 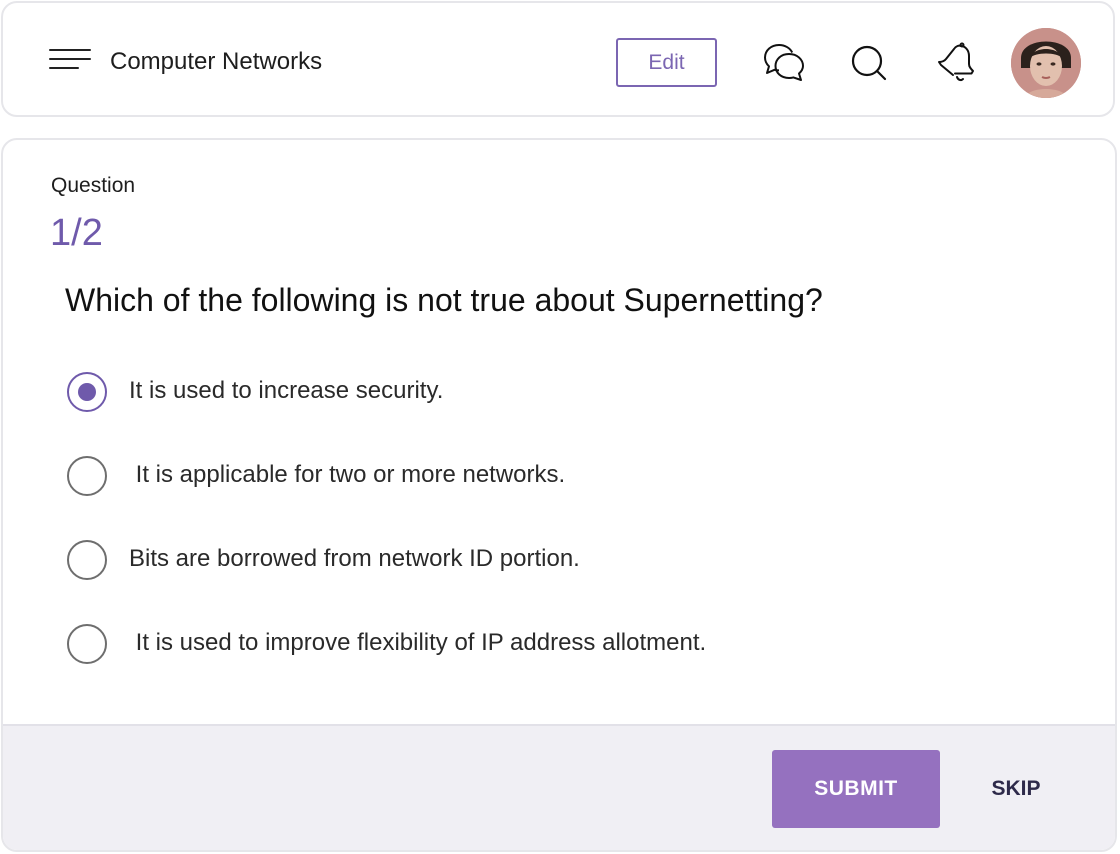 What do you see at coordinates (666, 62) in the screenshot?
I see `edit-button: Edit` at bounding box center [666, 62].